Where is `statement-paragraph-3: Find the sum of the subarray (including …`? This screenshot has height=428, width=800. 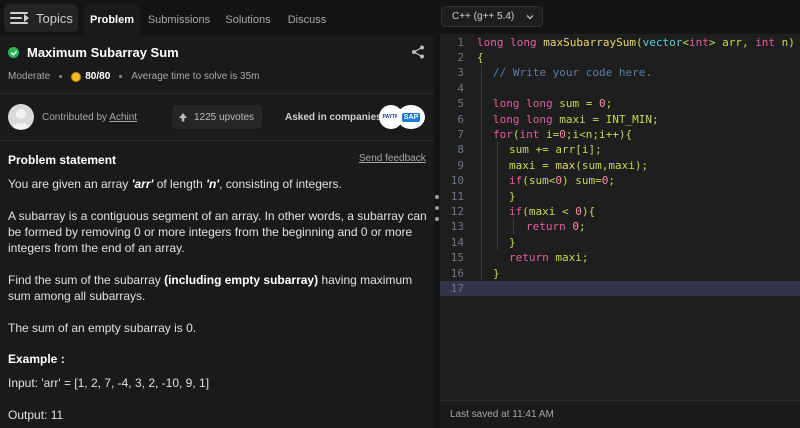 statement-paragraph-3: Find the sum of the subarray (including … is located at coordinates (210, 288).